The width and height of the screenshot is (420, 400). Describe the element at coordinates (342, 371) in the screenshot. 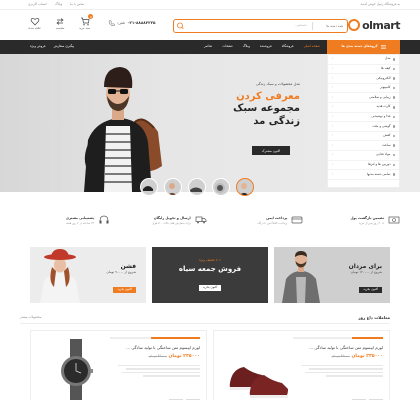

I see `deal-description` at that location.